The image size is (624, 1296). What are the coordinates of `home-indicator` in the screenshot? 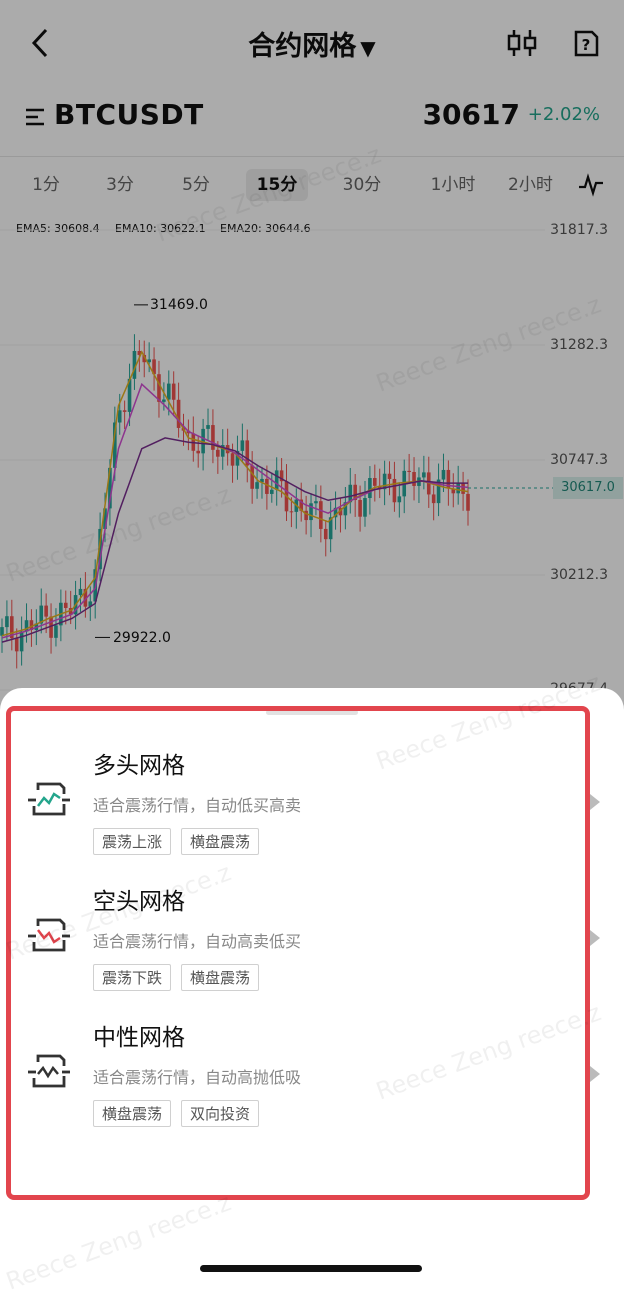 It's located at (311, 1268).